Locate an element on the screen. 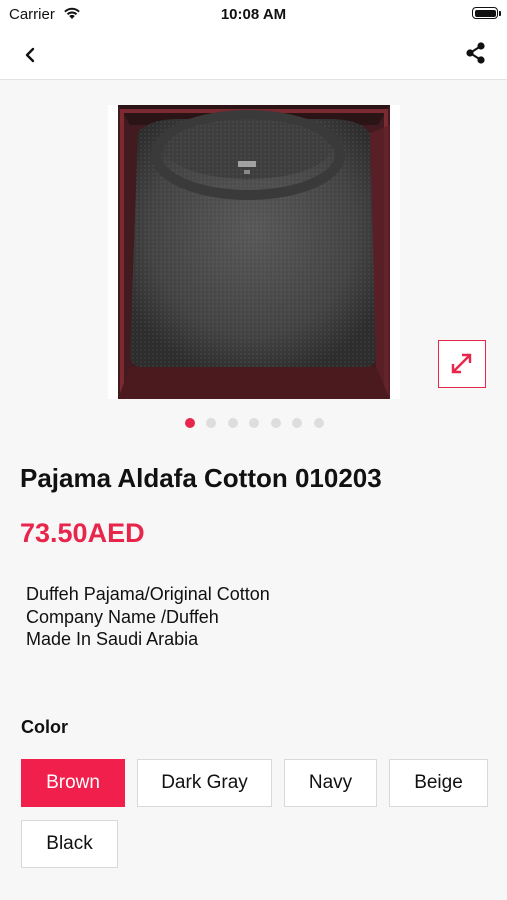  description-line: Made In Saudi Arabia is located at coordinates (112, 639).